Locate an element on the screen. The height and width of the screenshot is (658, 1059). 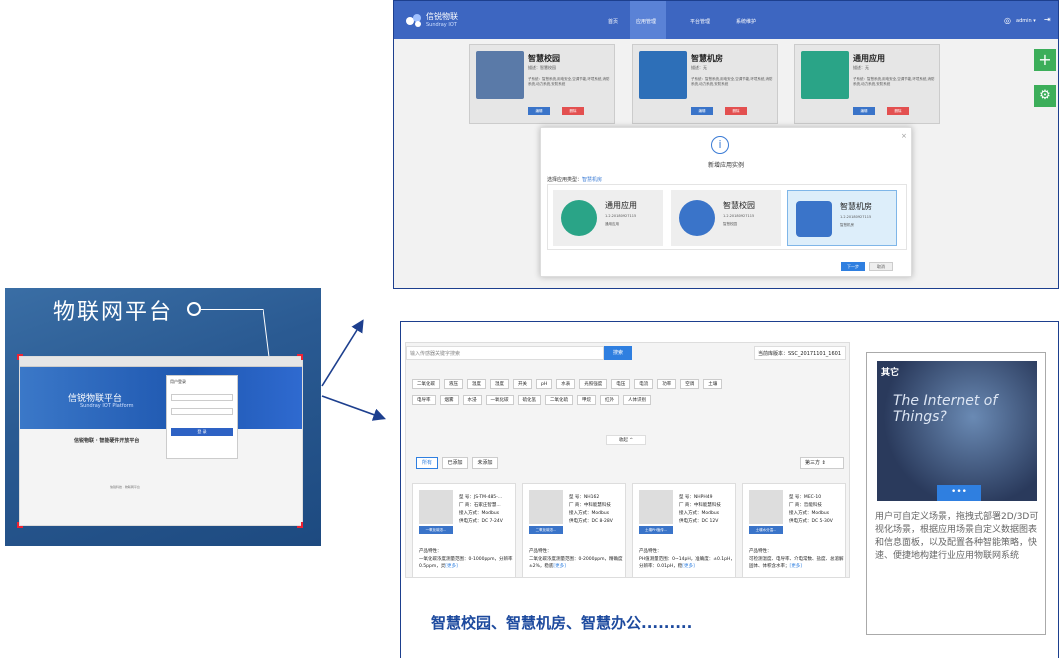
option-desc: 智慧机房 is located at coordinates (847, 225).